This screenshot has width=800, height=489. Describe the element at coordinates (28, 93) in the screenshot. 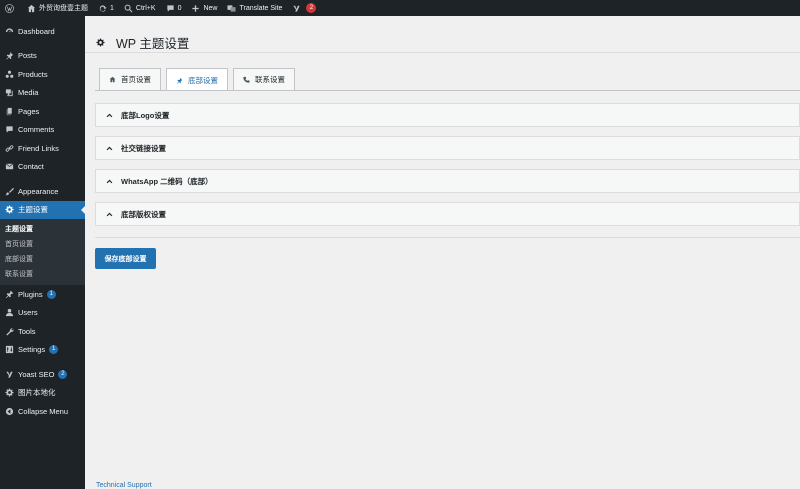

I see `sidebar-item-label: Media` at that location.